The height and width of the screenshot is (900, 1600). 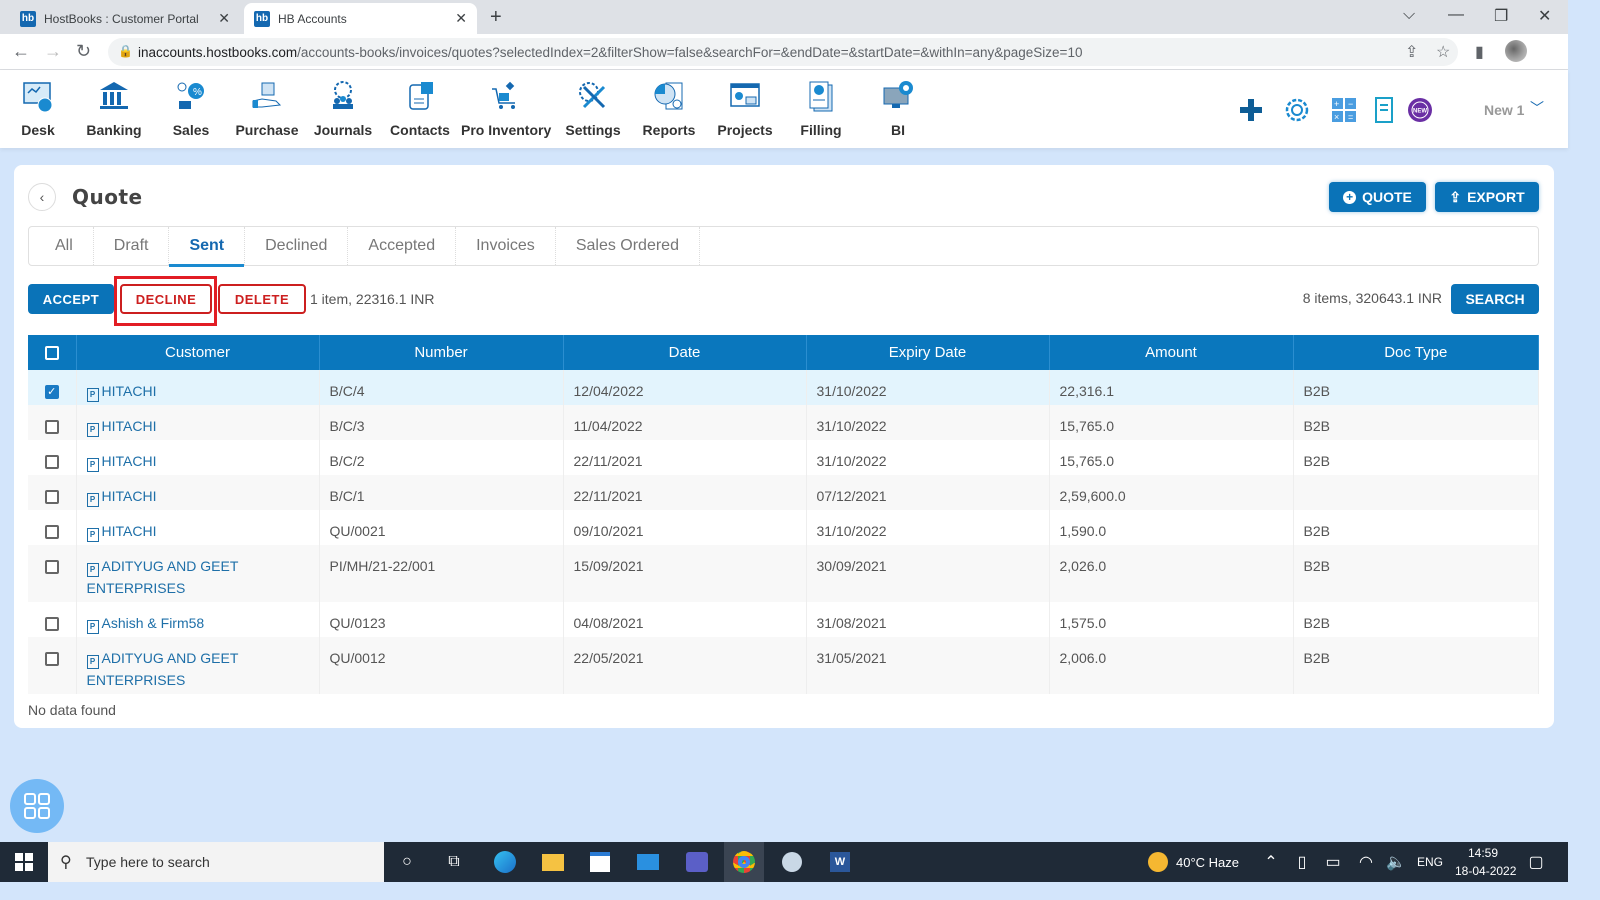 I want to click on gear-icon, so click(x=1297, y=110).